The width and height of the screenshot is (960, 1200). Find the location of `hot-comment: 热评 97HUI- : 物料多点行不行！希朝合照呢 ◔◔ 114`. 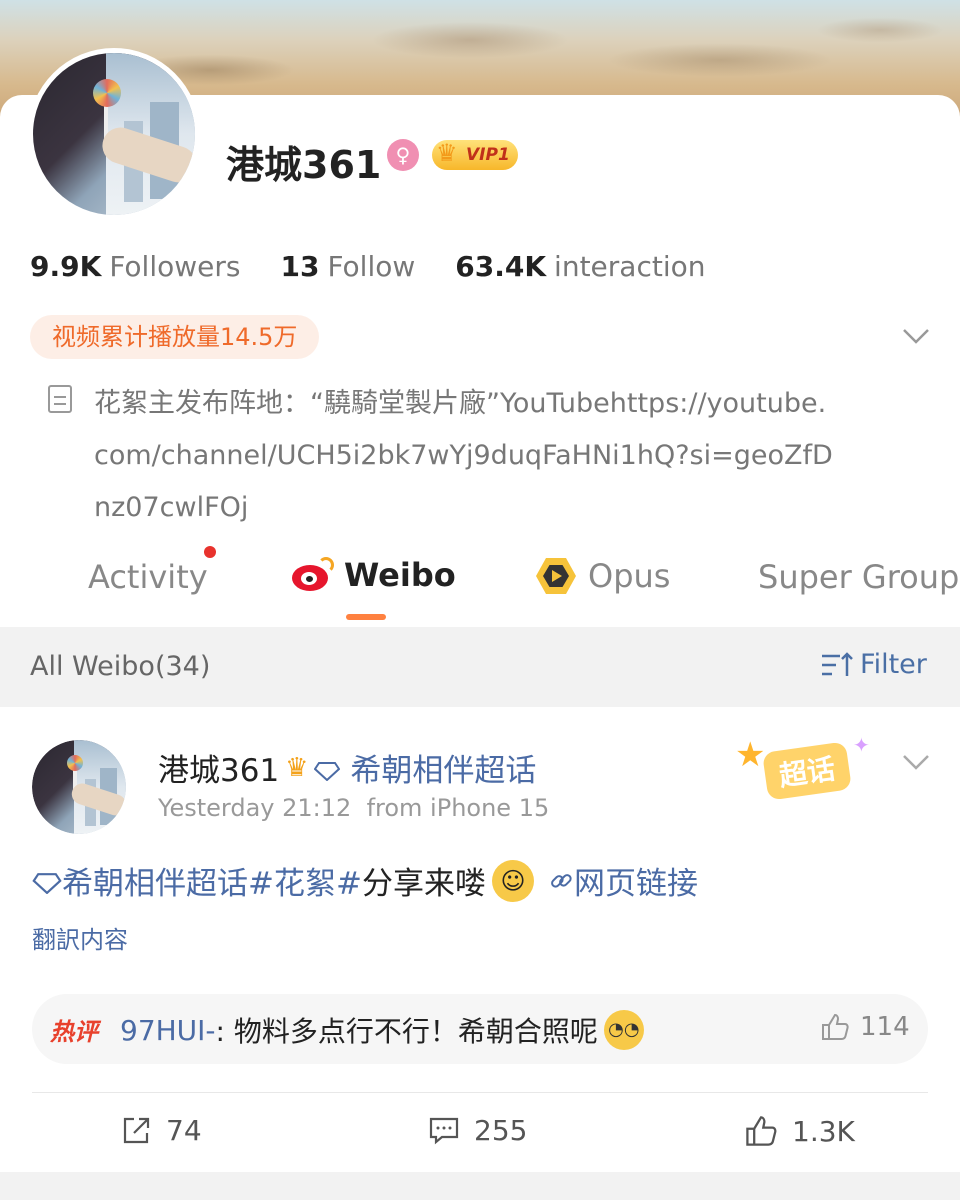

hot-comment: 热评 97HUI- : 物料多点行不行！希朝合照呢 ◔◔ 114 is located at coordinates (480, 1029).